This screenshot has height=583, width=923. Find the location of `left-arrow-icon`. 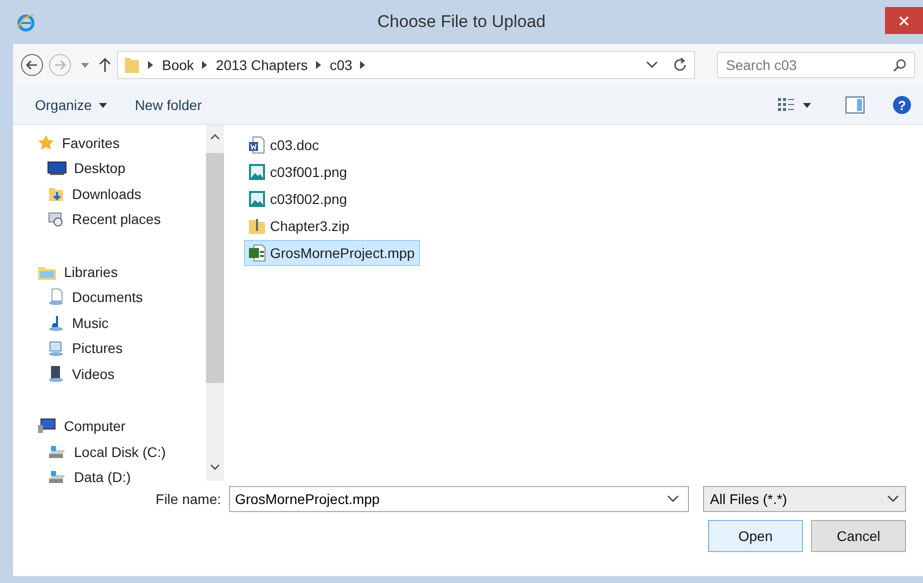

left-arrow-icon is located at coordinates (32, 65).